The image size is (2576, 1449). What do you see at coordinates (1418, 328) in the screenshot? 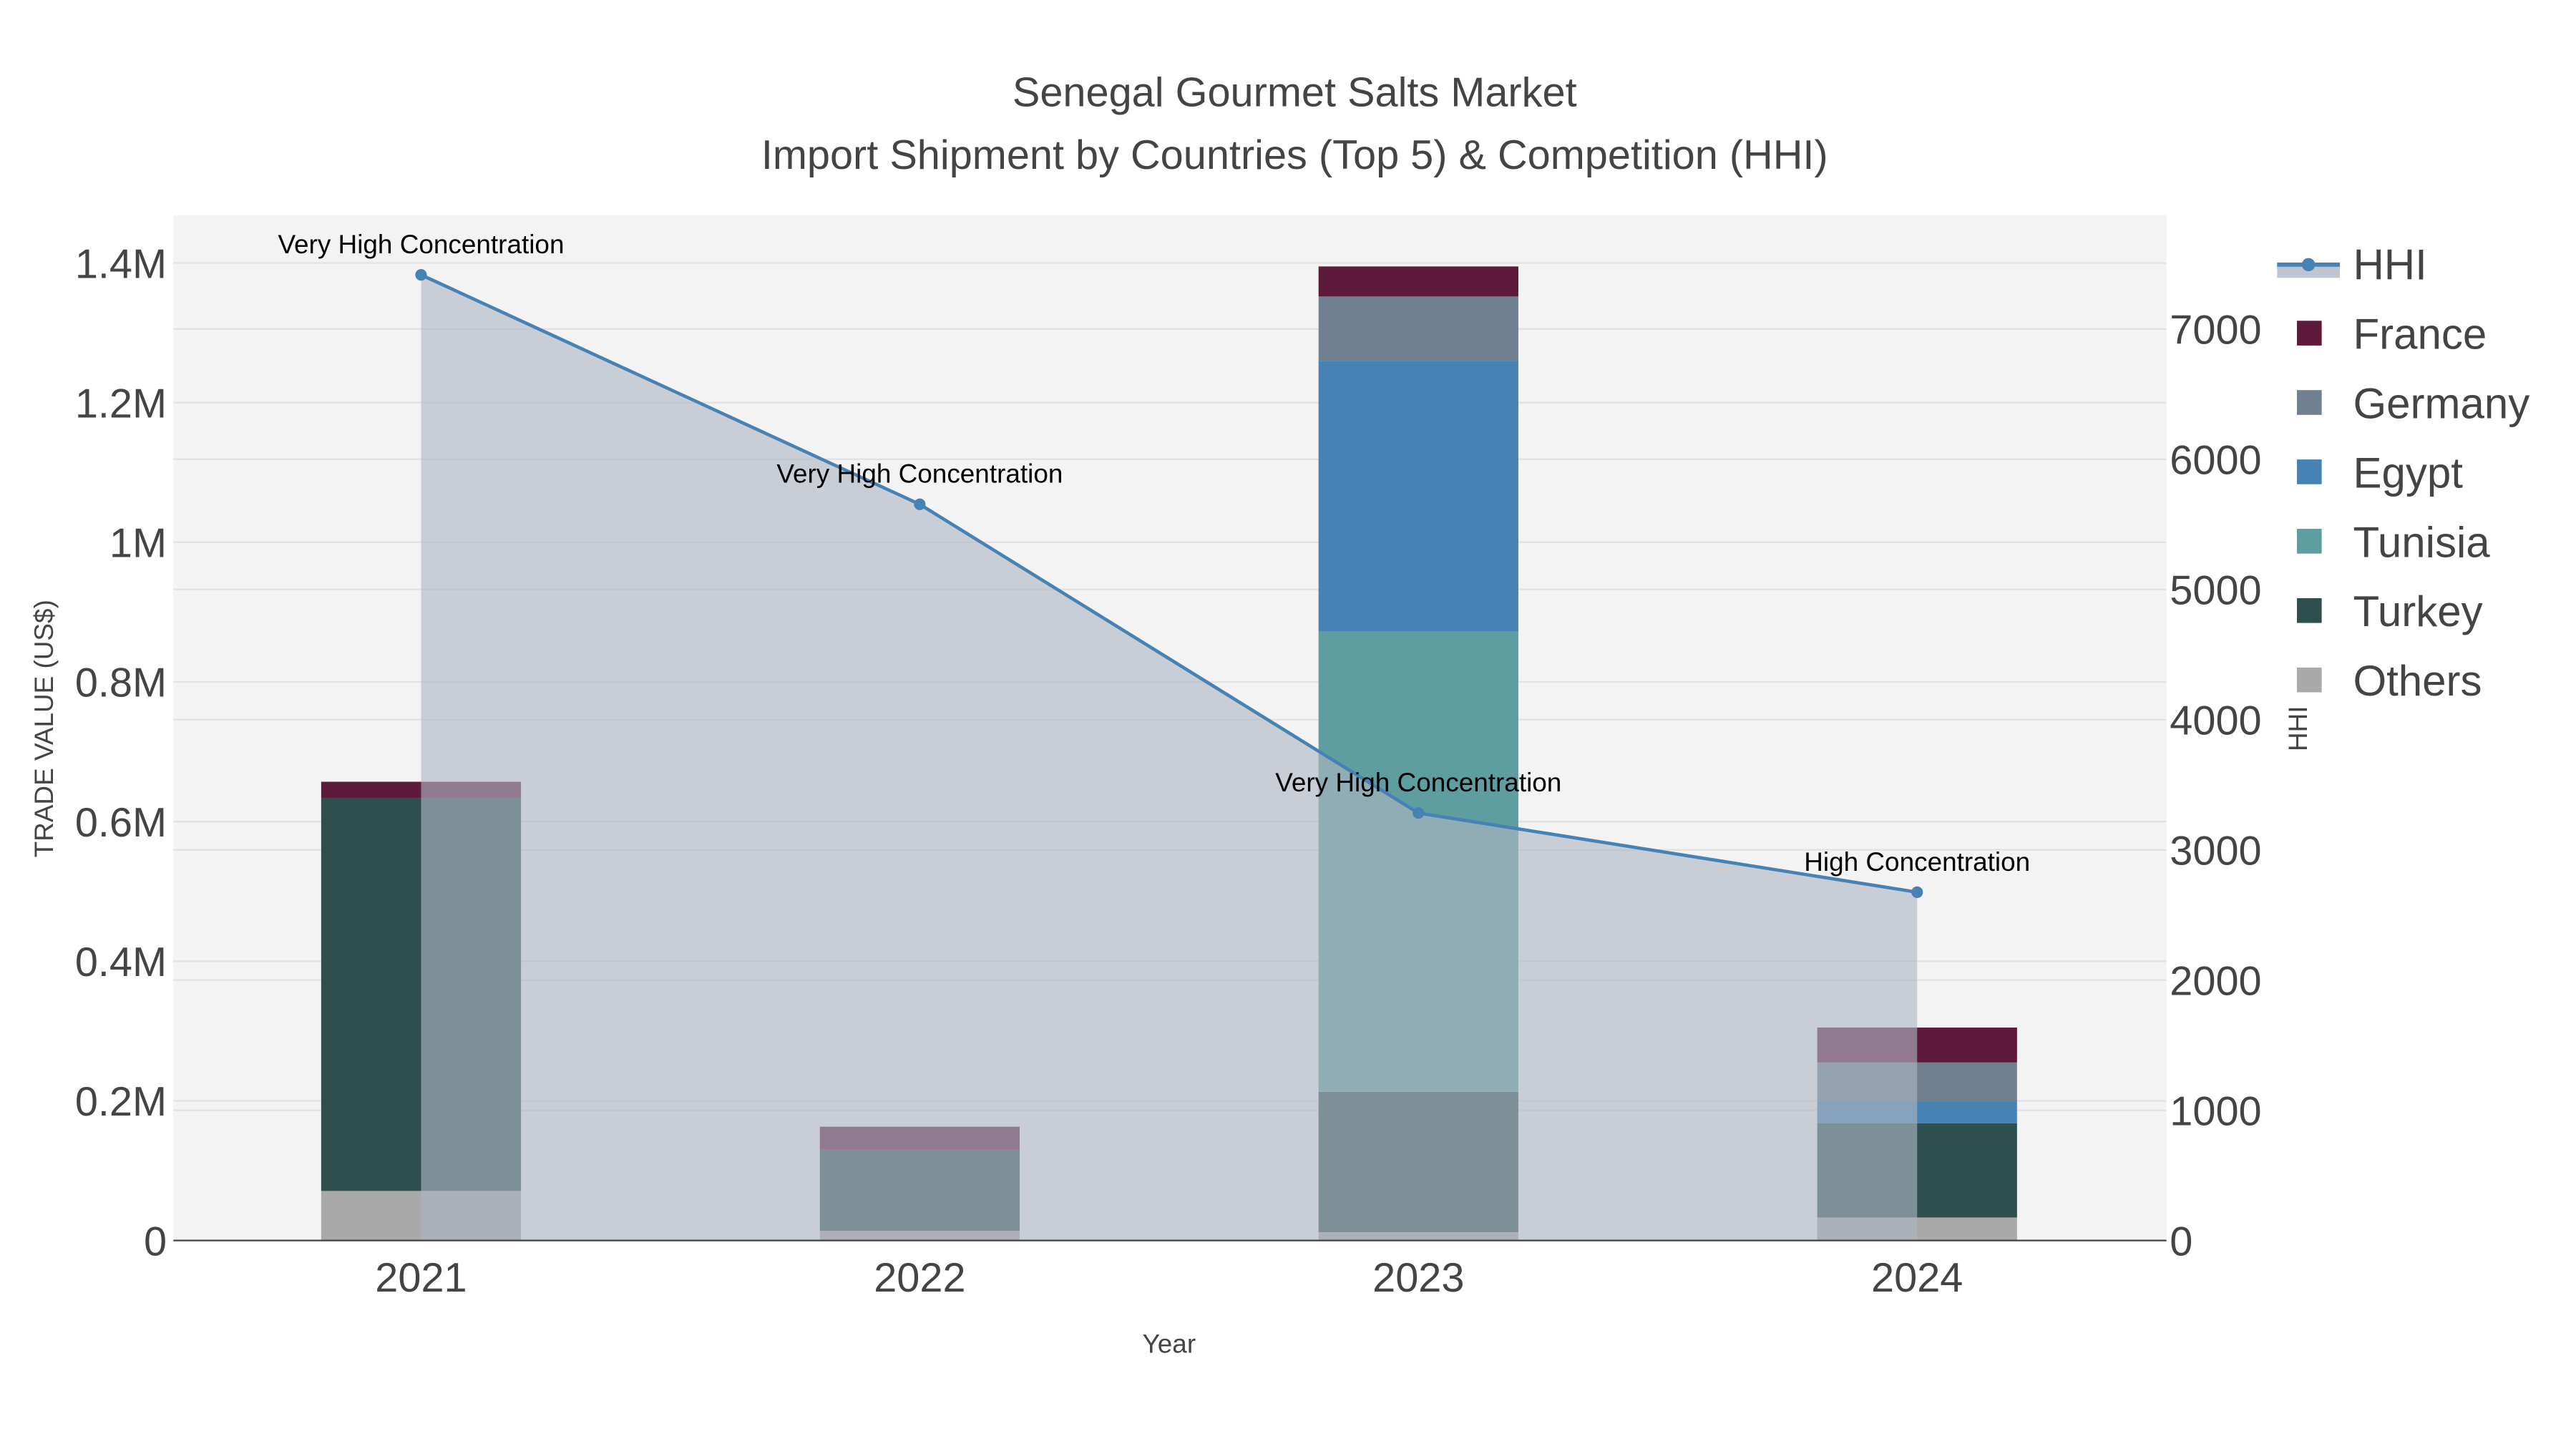
I see `bar-germany-2023` at bounding box center [1418, 328].